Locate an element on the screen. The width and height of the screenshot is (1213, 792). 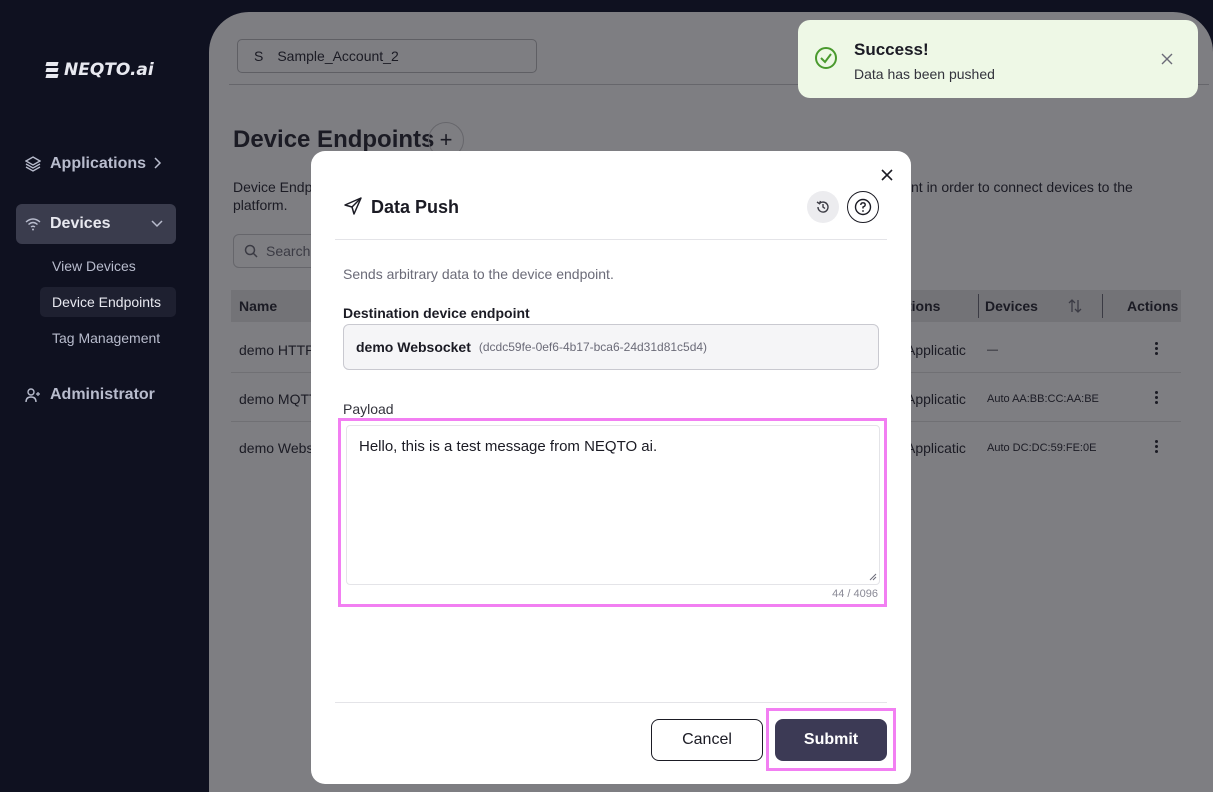
logo-text: NEQTO.ai is located at coordinates (109, 70).